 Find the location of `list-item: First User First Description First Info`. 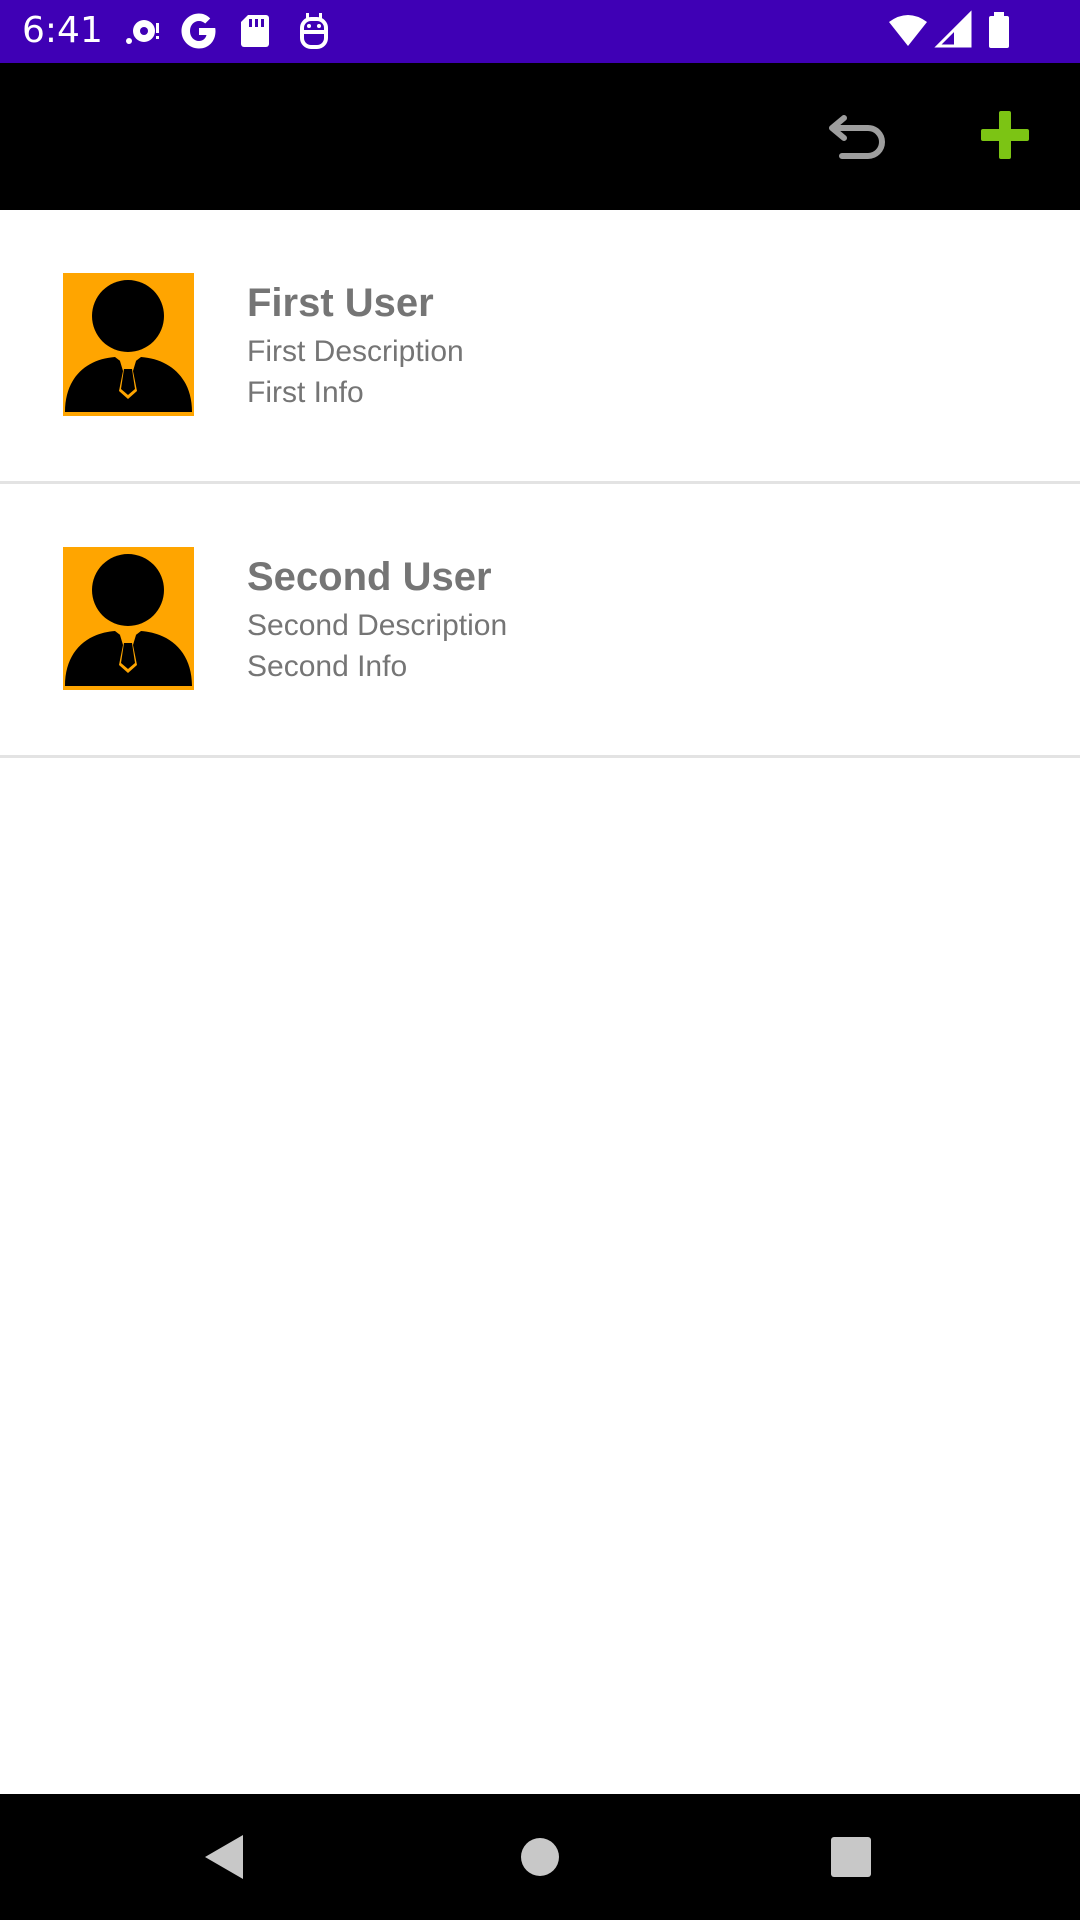

list-item: First User First Description First Info is located at coordinates (540, 347).